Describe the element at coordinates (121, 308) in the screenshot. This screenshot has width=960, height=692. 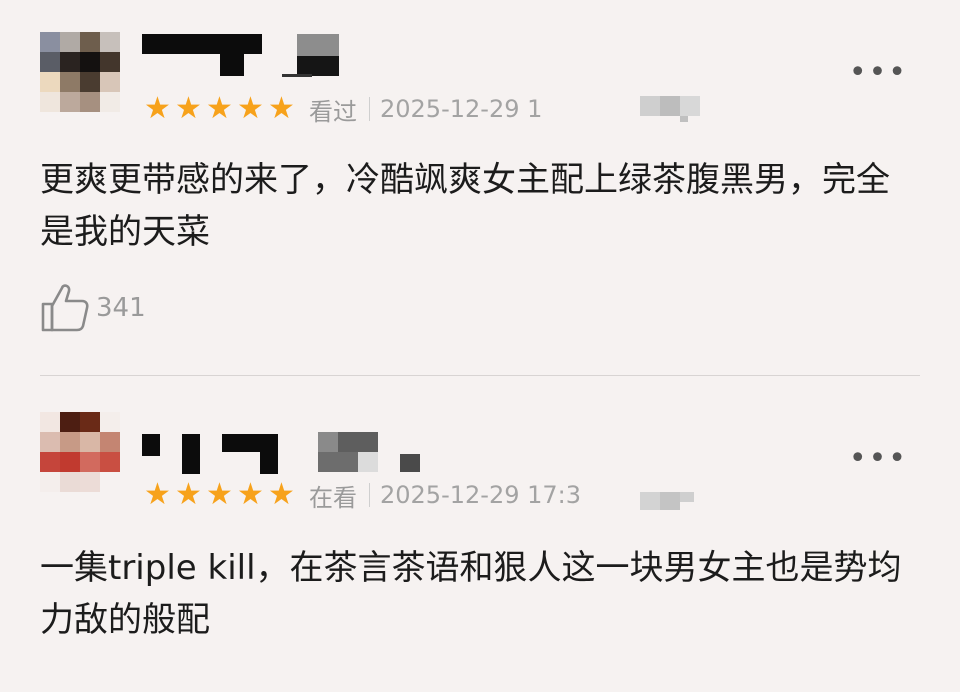
I see `like-count: 341` at that location.